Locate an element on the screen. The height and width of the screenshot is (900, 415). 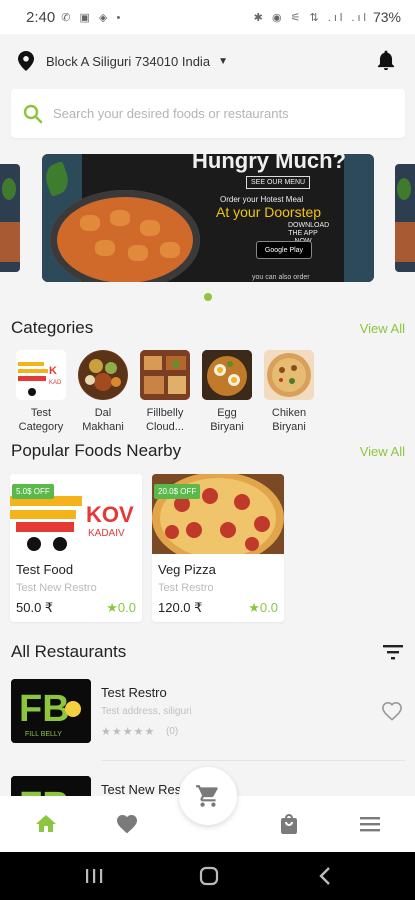
category-item: K KAD Test Category is located at coordinates (41, 392).